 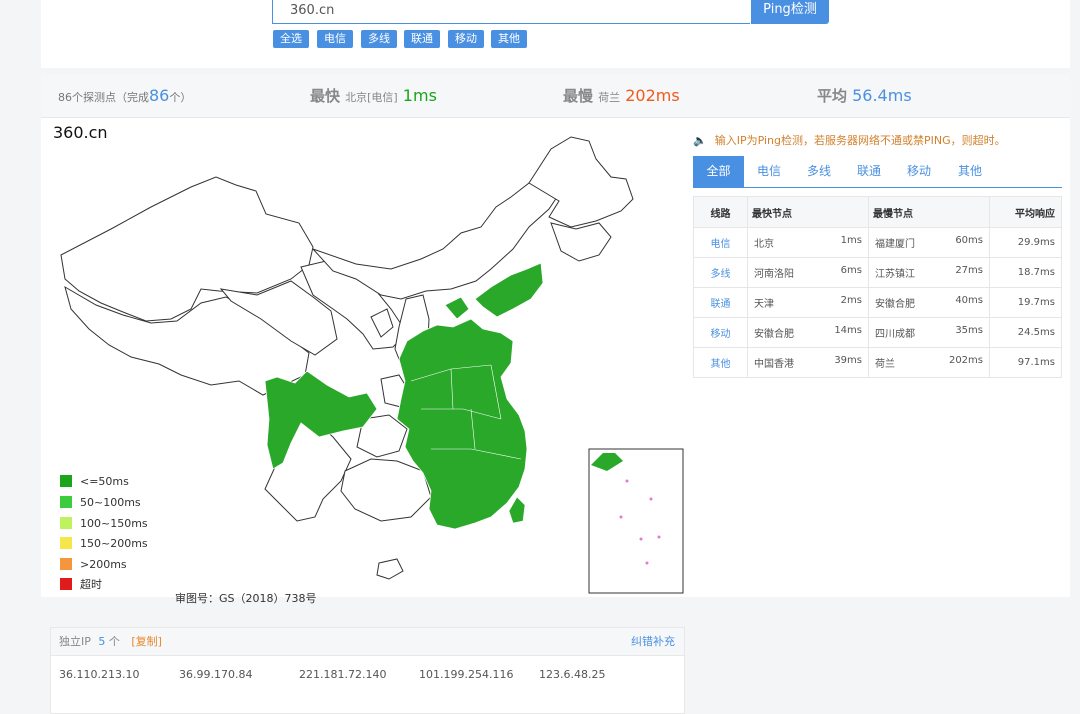 I want to click on tab-unicom: 联通, so click(x=869, y=171).